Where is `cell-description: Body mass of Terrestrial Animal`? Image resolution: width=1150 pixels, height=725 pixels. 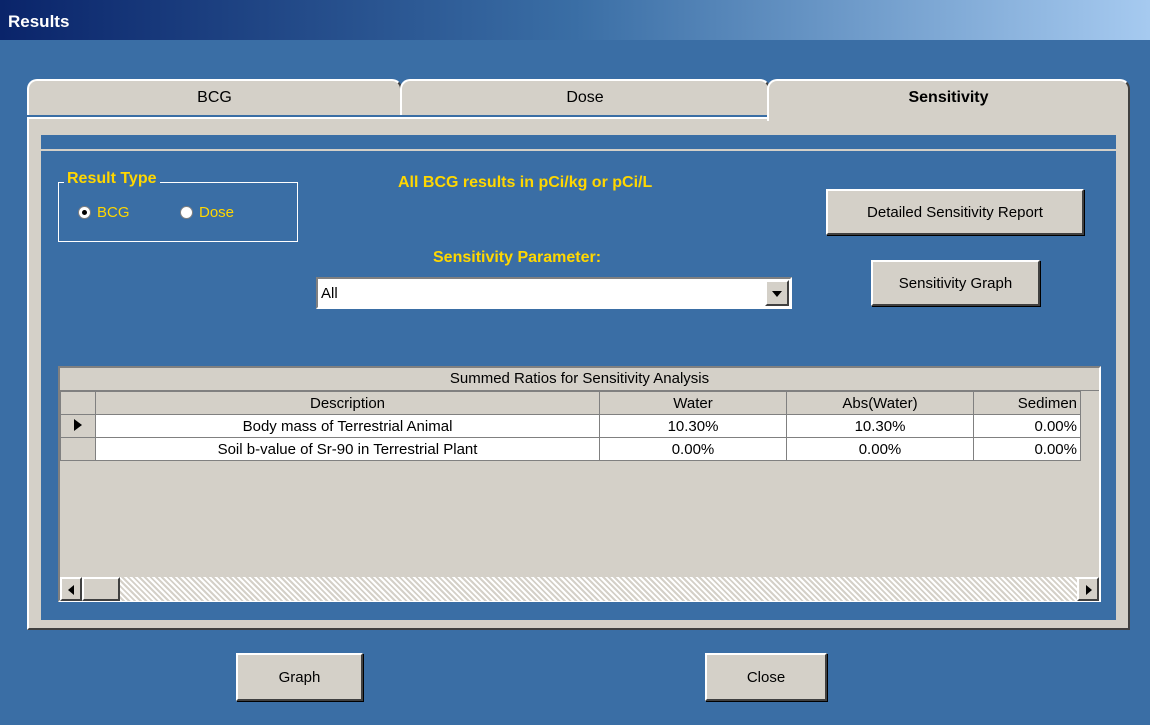
cell-description: Body mass of Terrestrial Animal is located at coordinates (347, 426).